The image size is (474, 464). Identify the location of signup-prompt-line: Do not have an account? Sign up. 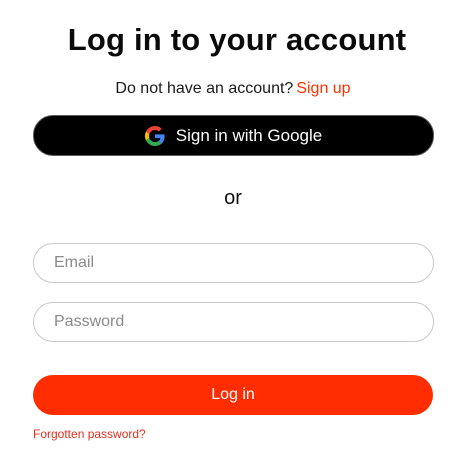
(233, 89).